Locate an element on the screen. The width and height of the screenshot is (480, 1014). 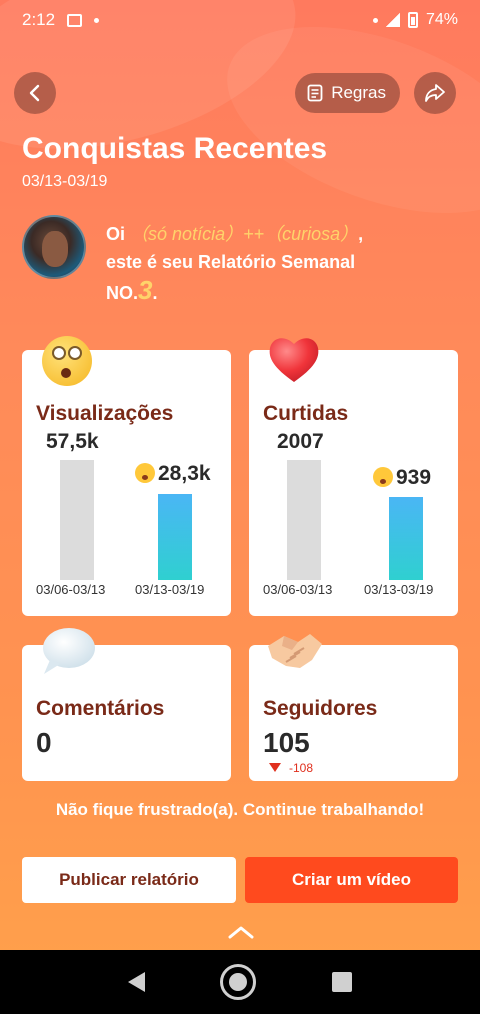
comments-title: Comentários is located at coordinates (100, 708).